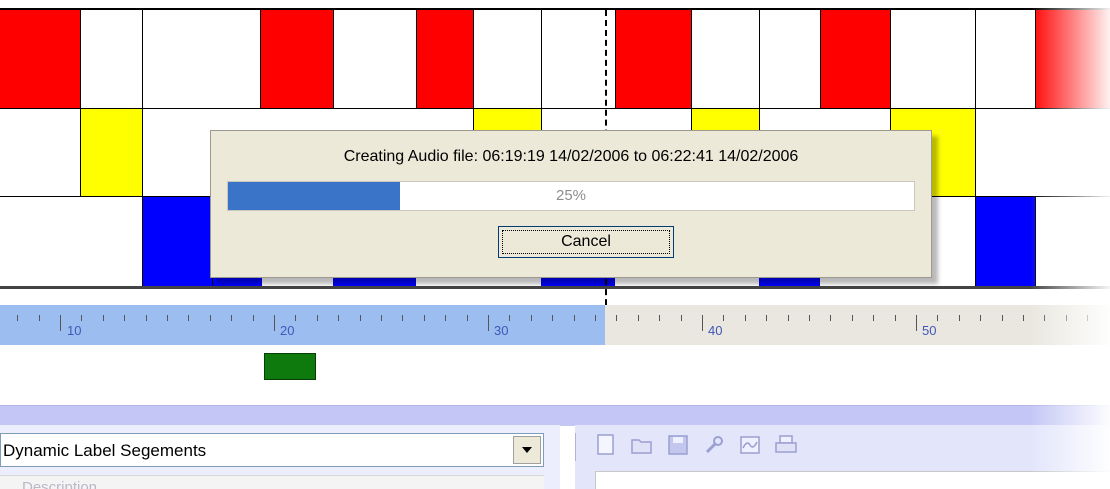 This screenshot has height=489, width=1110. Describe the element at coordinates (272, 450) in the screenshot. I see `segments-dropdown: Dynamic Label Segements` at that location.